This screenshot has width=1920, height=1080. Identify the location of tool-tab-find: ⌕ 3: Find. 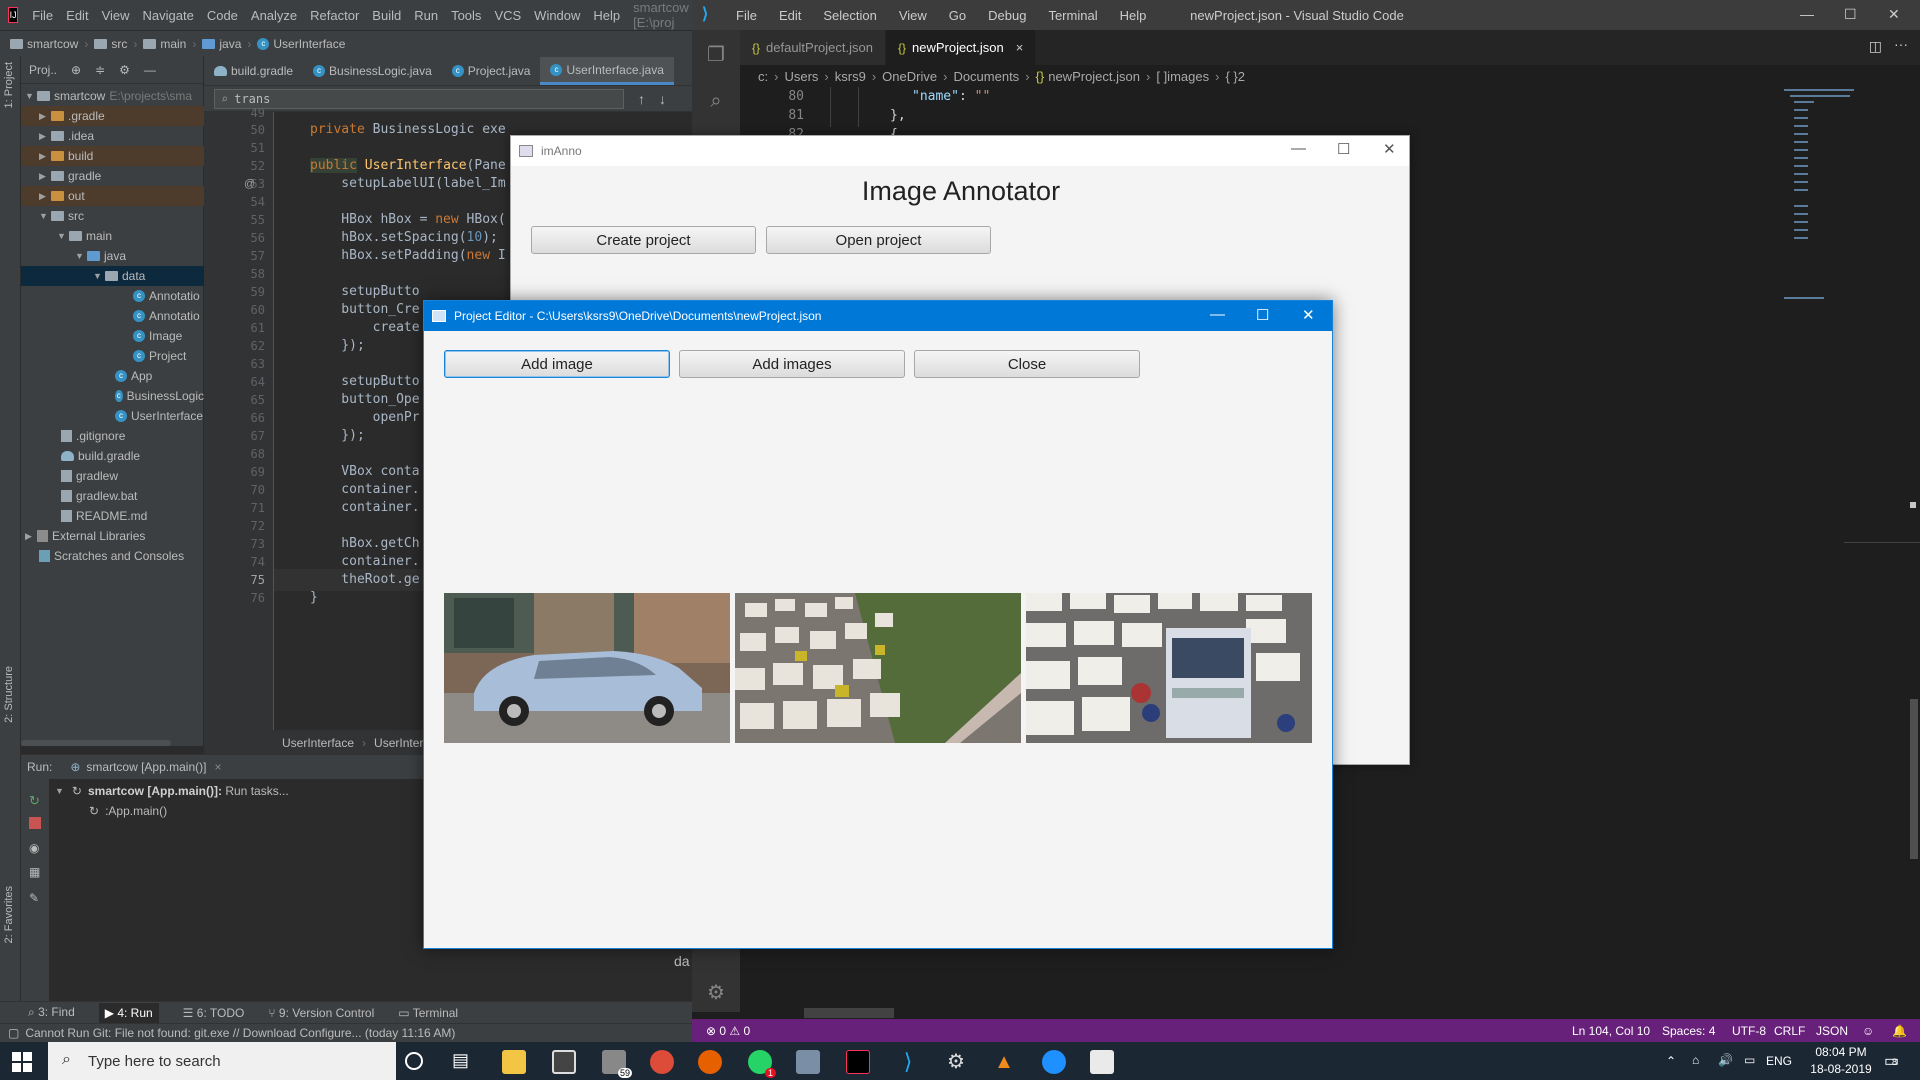
(51, 1012).